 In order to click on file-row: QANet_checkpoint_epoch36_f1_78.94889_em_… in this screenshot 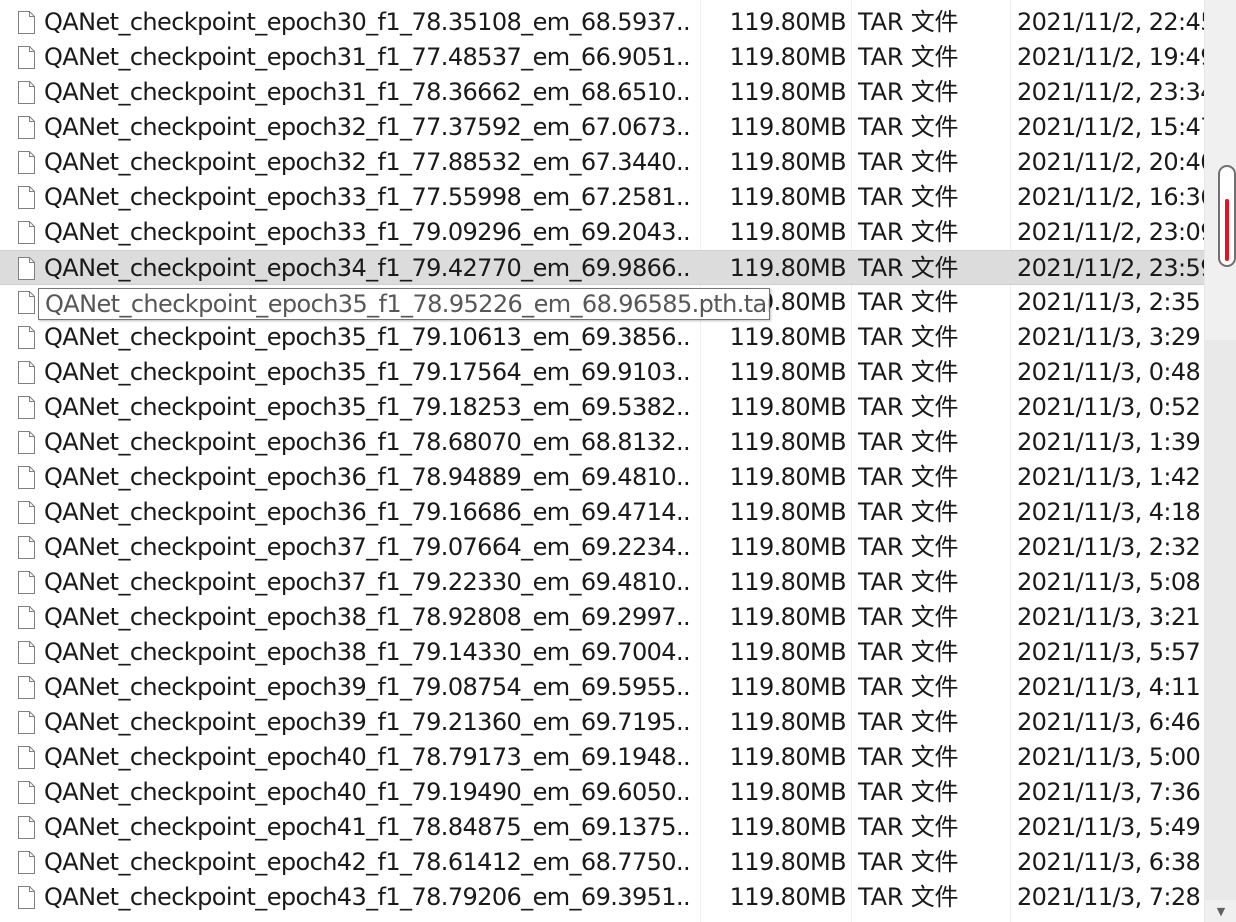, I will do `click(602, 477)`.